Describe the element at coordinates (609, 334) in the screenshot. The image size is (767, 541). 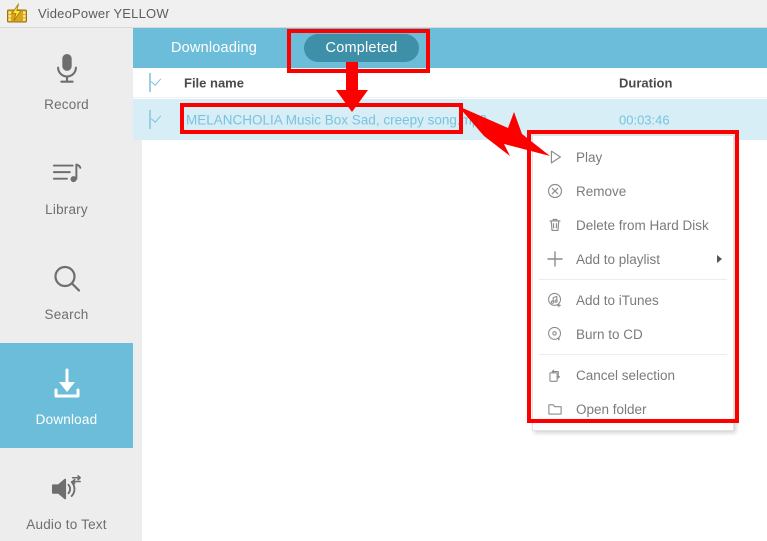
I see `menu-item-label: Burn to CD` at that location.